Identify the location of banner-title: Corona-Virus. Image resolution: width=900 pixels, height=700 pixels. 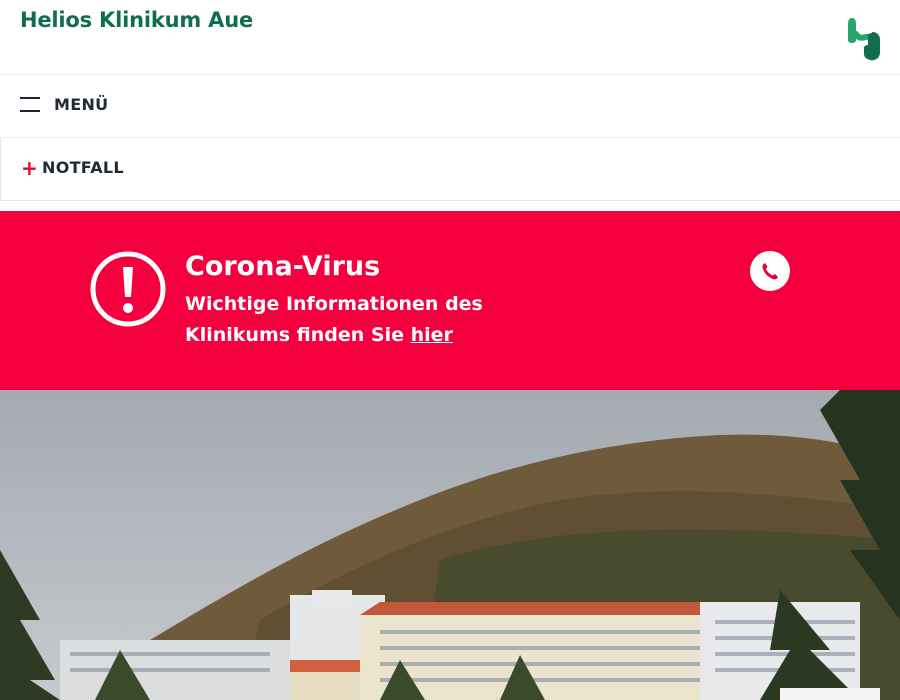
(283, 266).